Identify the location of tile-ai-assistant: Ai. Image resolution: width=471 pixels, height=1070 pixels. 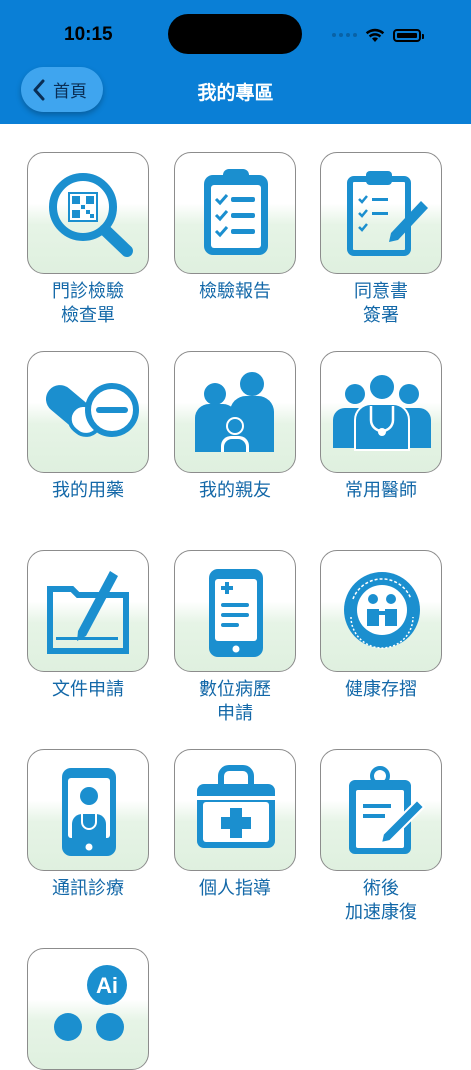
(88, 1009).